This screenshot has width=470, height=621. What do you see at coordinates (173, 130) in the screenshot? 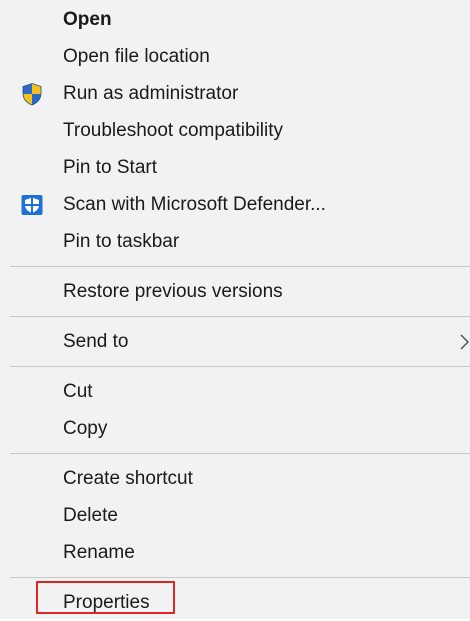
I see `menu-item-label: Troubleshoot compatibility` at bounding box center [173, 130].